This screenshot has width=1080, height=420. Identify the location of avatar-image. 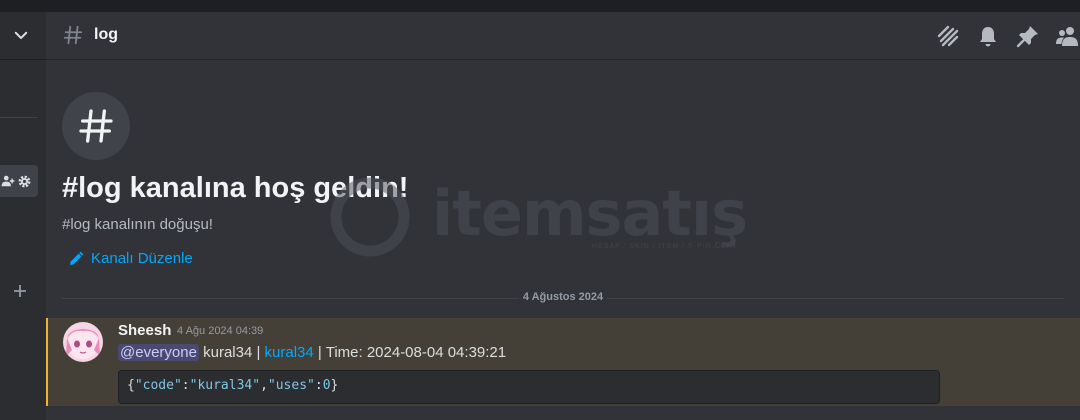
(83, 342).